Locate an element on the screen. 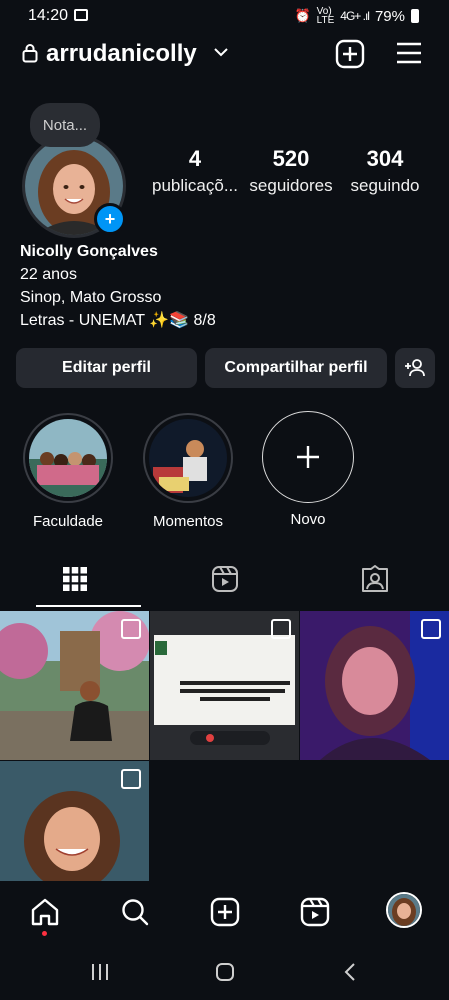  bottom-navigation is located at coordinates (224, 913).